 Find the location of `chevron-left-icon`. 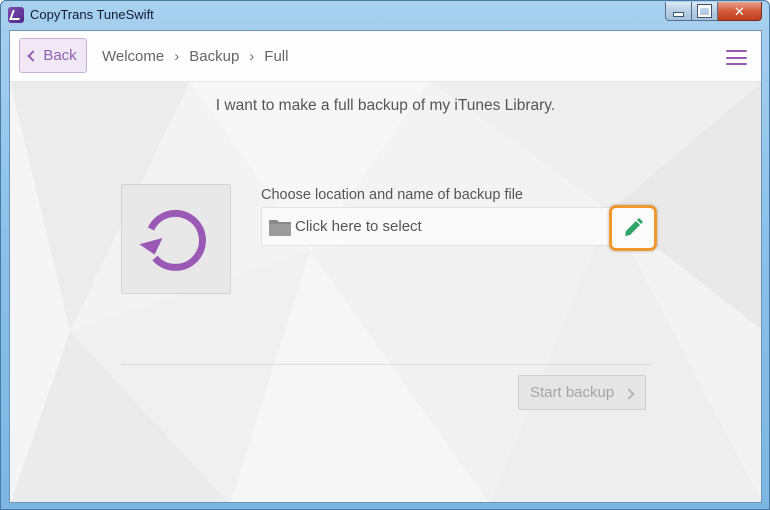

chevron-left-icon is located at coordinates (33, 56).